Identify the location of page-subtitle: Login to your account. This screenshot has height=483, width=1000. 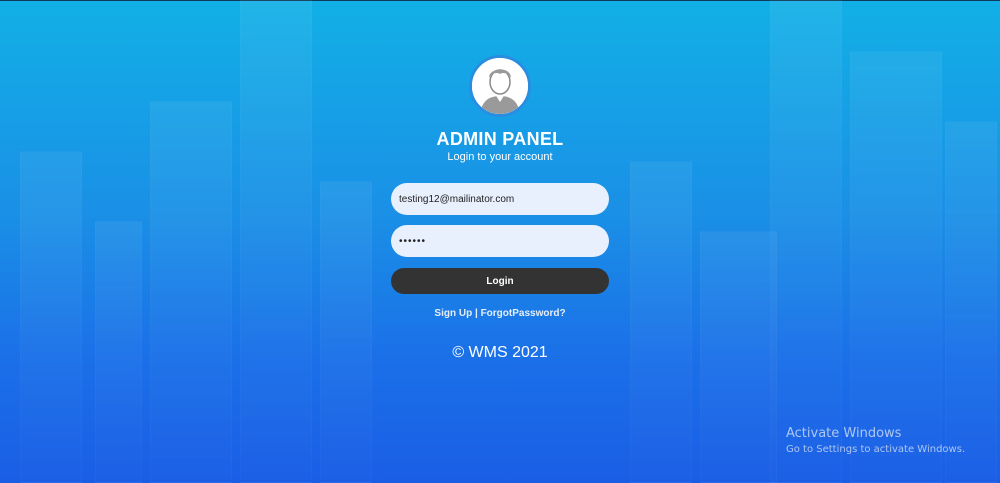
(500, 157).